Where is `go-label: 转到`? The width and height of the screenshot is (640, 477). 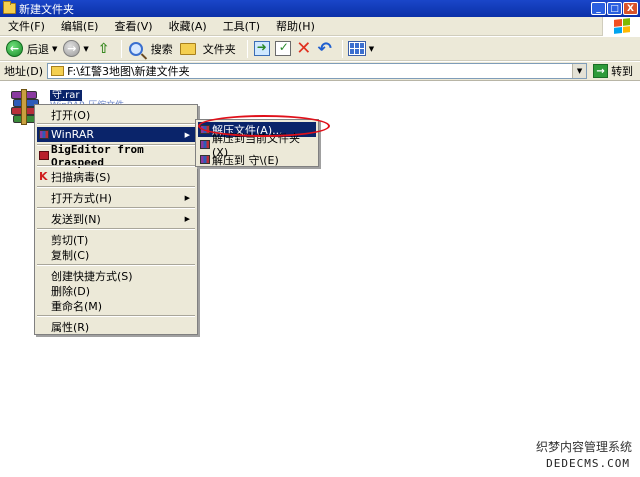
go-label: 转到 is located at coordinates (622, 71).